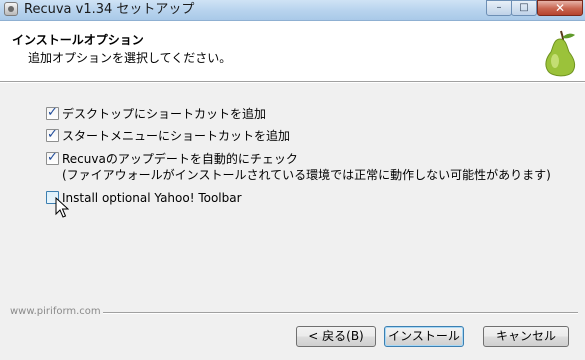  Describe the element at coordinates (176, 136) in the screenshot. I see `option-label: スタートメニューにショートカットを追加` at that location.